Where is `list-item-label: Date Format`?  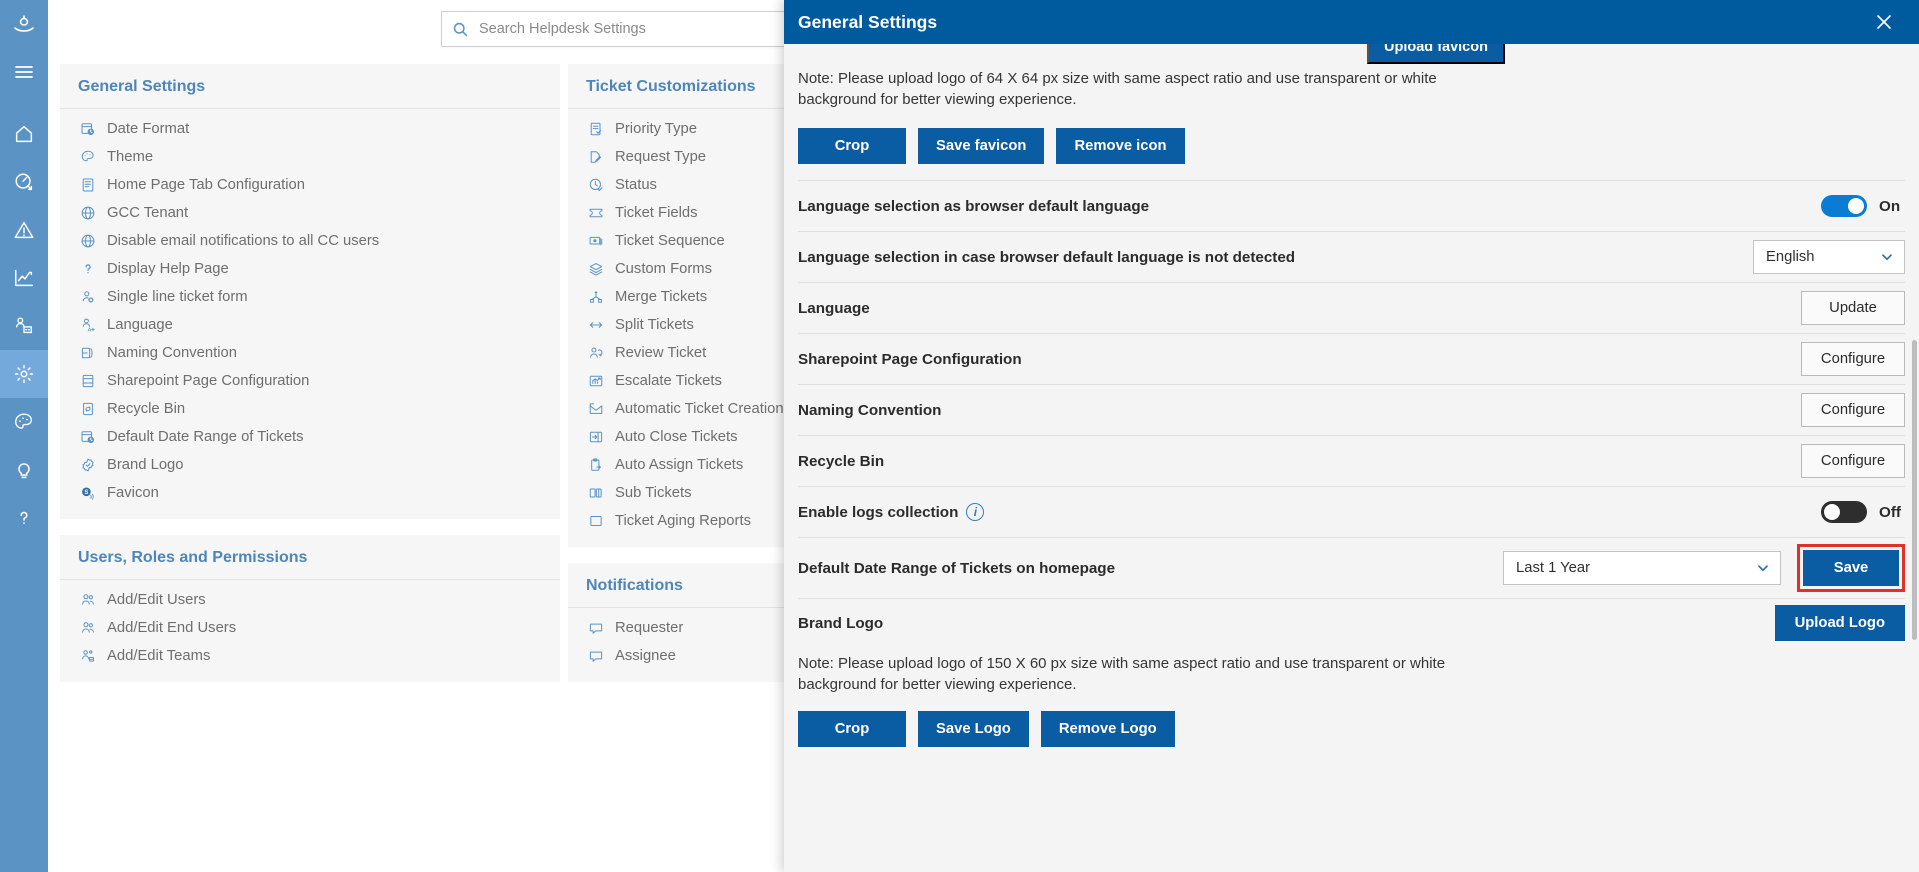 list-item-label: Date Format is located at coordinates (148, 129).